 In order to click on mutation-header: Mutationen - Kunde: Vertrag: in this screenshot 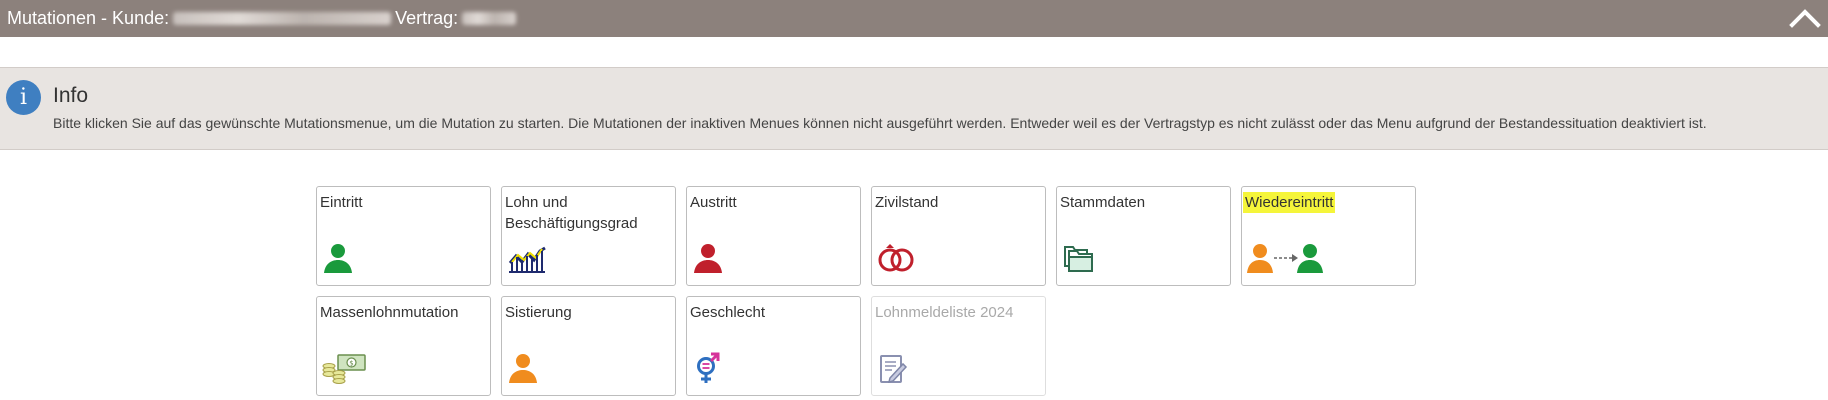, I will do `click(914, 18)`.